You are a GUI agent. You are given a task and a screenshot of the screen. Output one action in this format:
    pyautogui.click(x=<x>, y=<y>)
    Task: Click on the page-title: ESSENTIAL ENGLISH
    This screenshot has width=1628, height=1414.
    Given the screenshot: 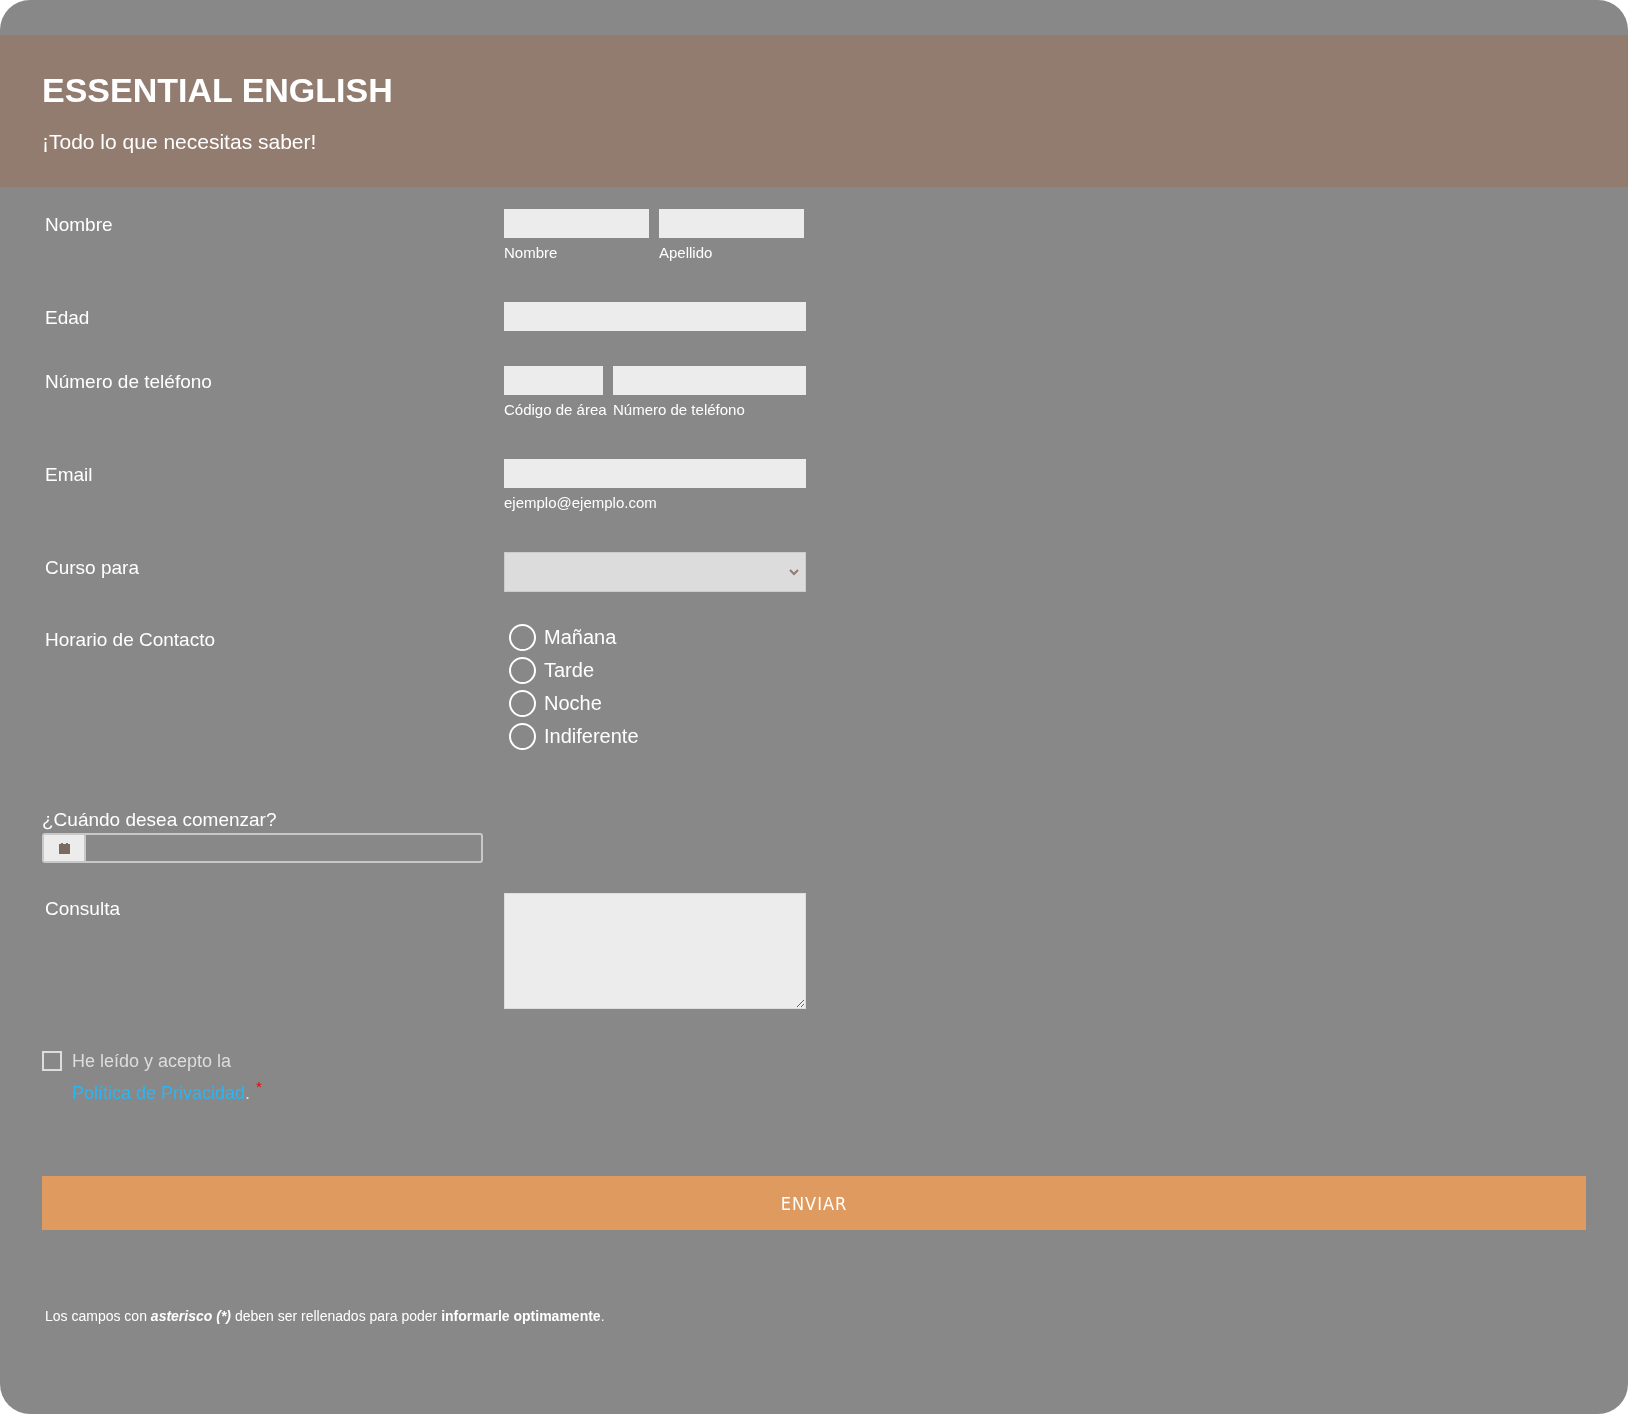 What is the action you would take?
    pyautogui.click(x=218, y=90)
    